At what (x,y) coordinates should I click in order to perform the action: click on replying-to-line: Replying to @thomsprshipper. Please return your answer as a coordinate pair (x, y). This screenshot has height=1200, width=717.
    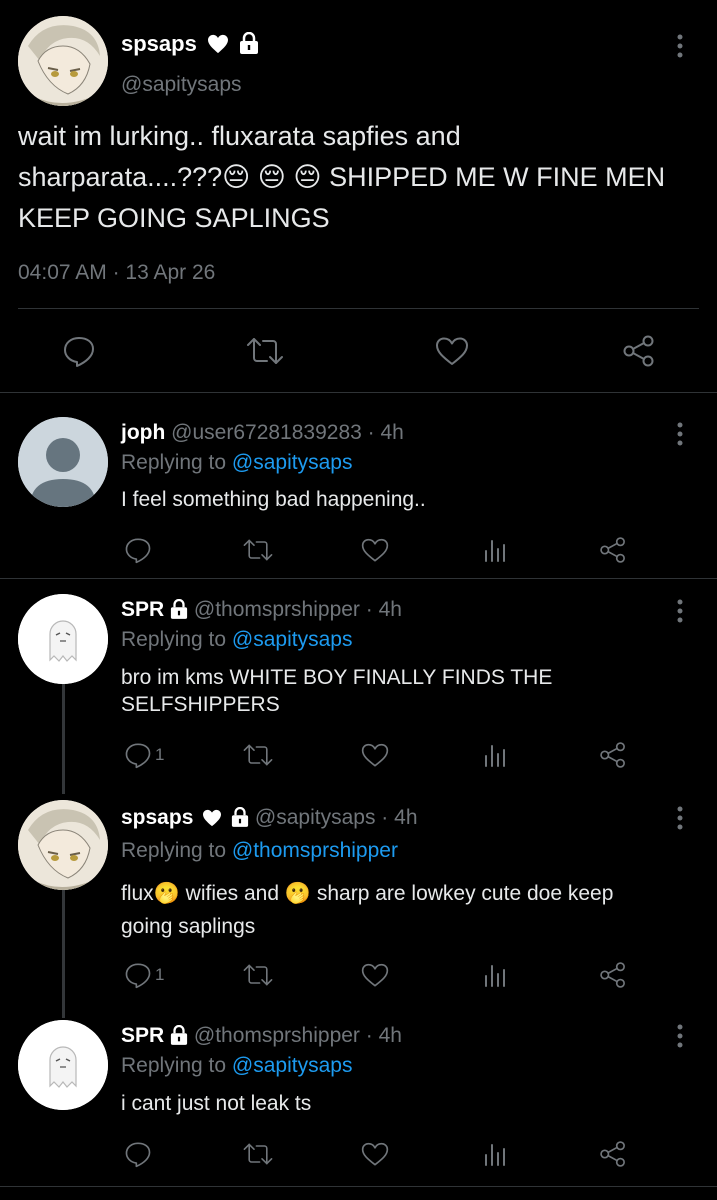
    Looking at the image, I should click on (259, 851).